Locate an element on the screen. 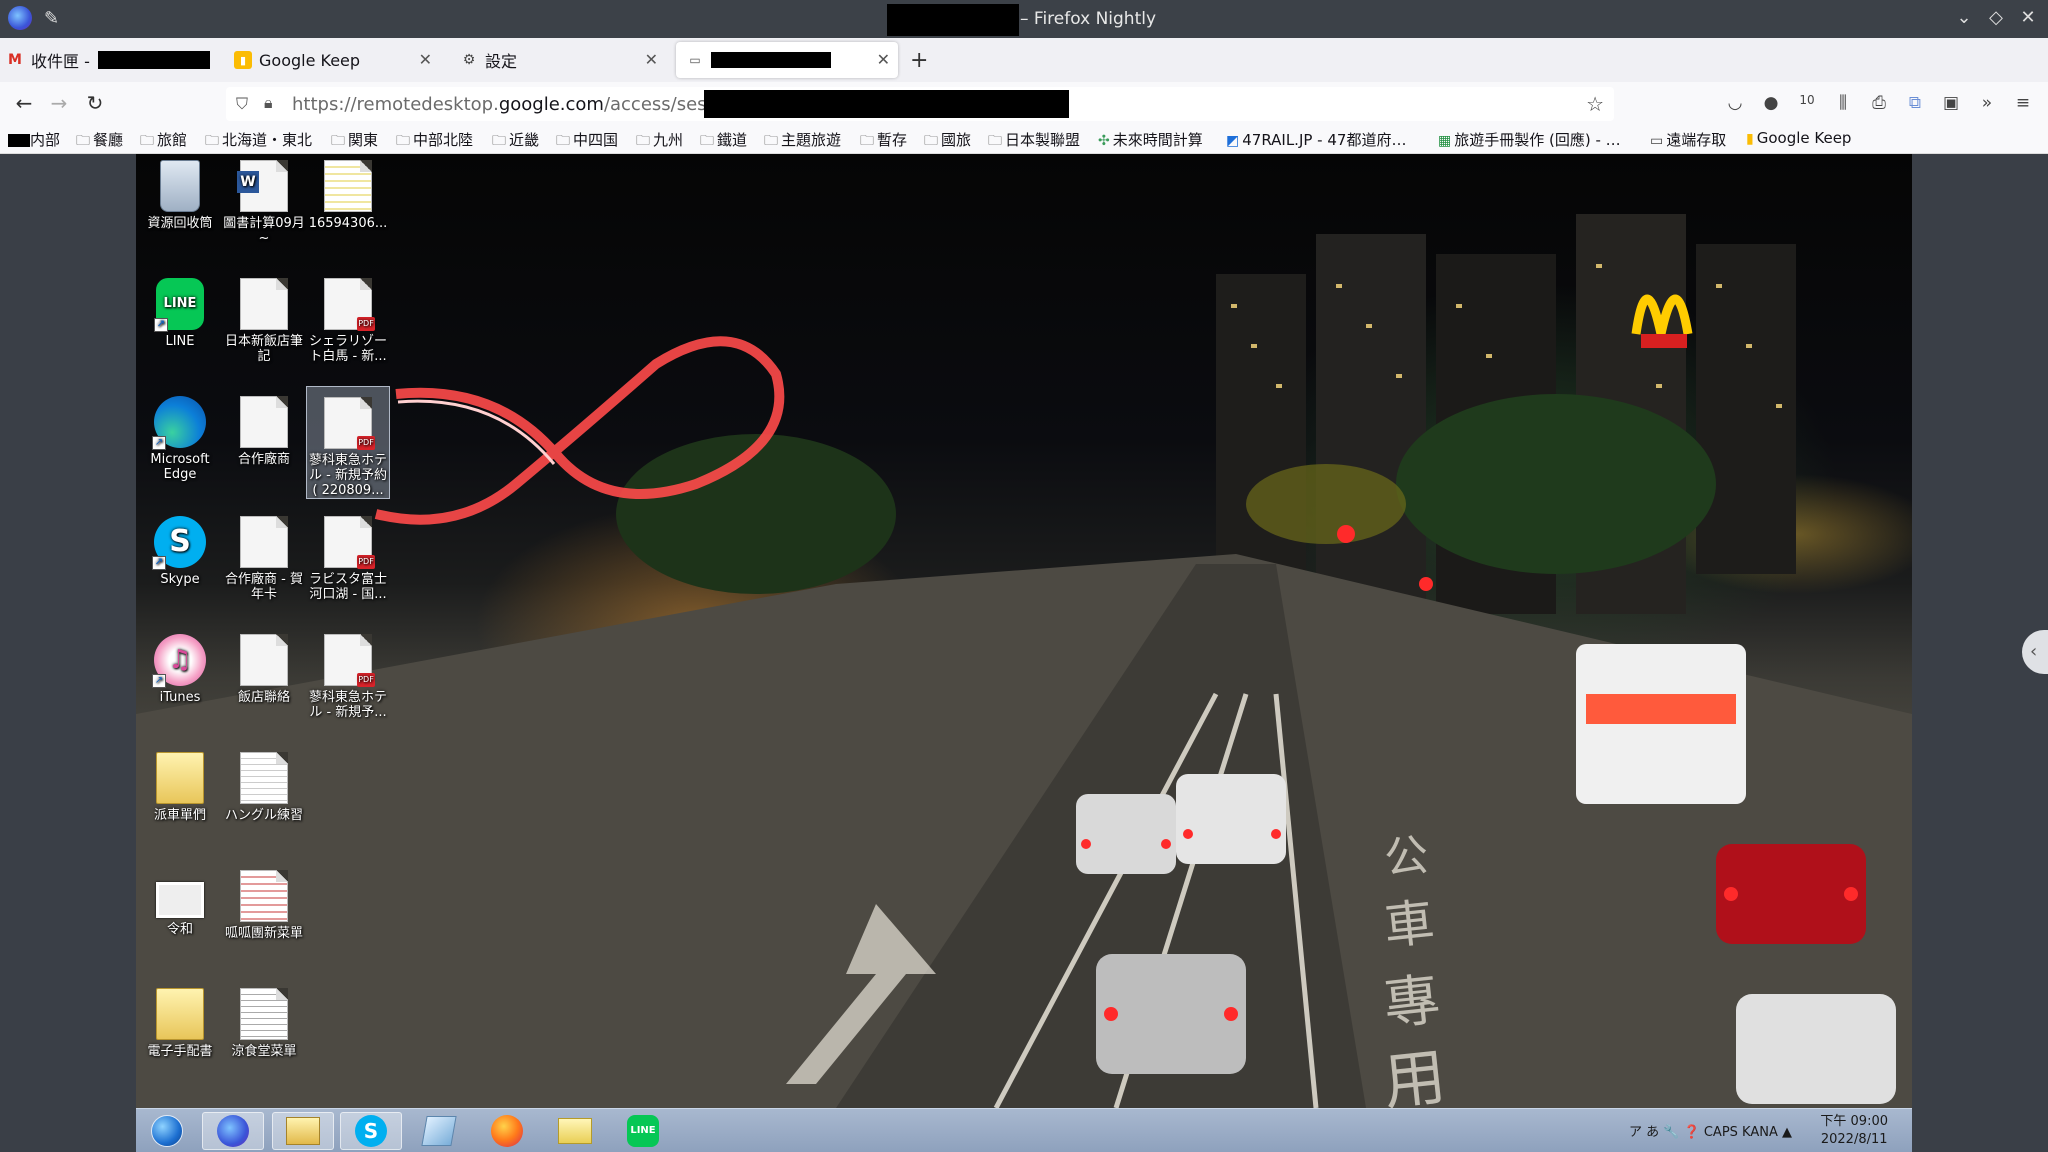  bookmark-folder: 🗀 九州 is located at coordinates (659, 141).